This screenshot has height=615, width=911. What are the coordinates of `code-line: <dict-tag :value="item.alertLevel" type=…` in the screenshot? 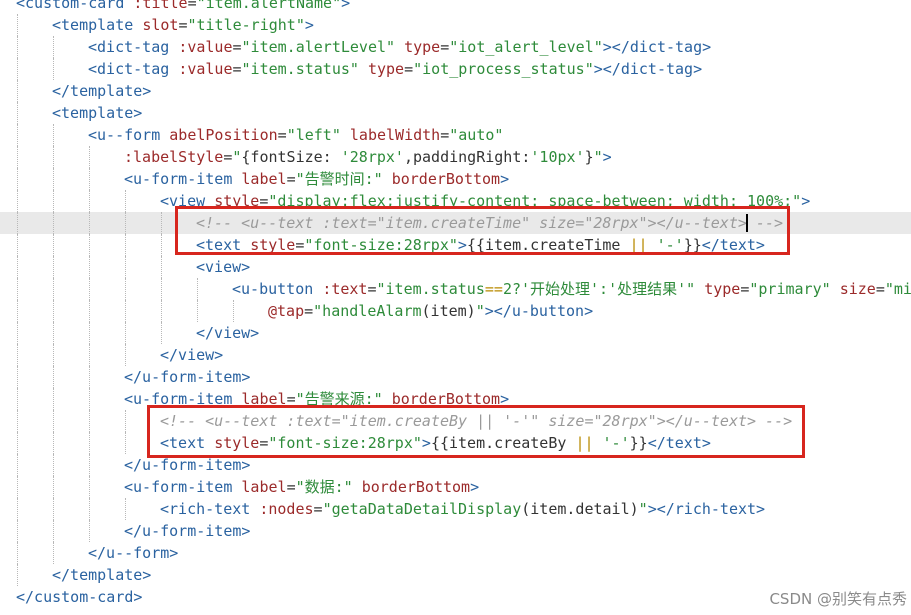 It's located at (455, 47).